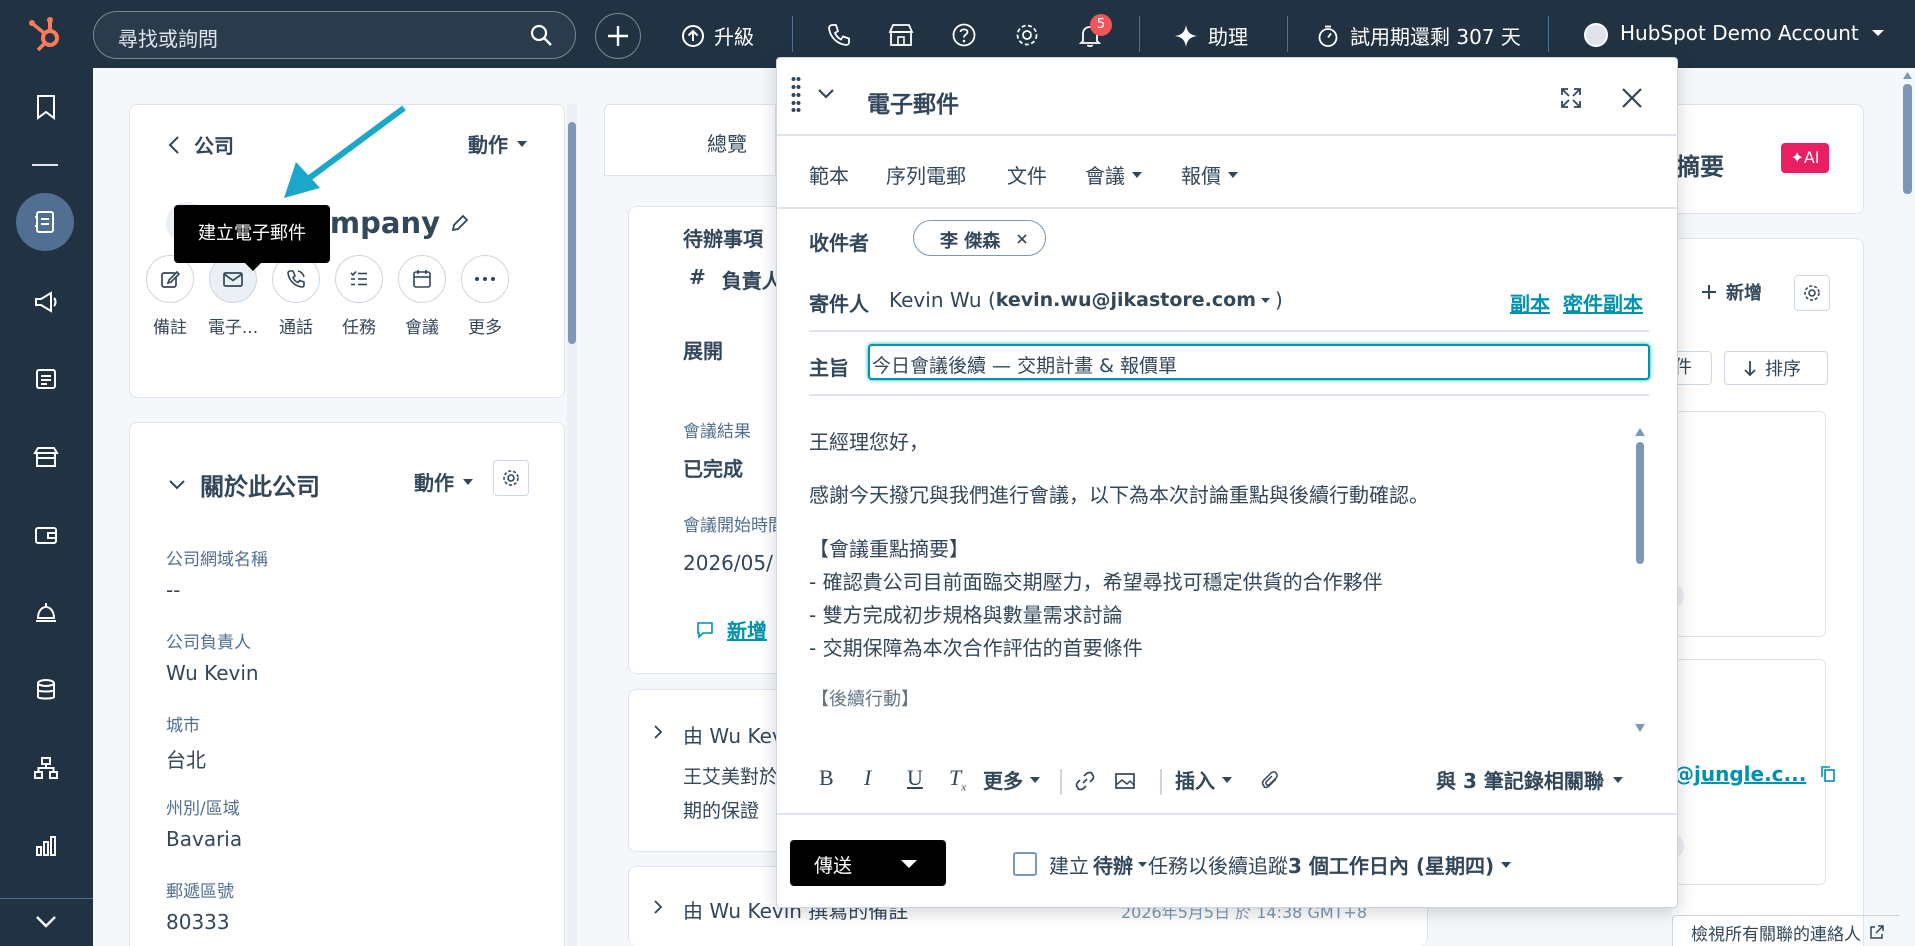 The height and width of the screenshot is (946, 1915). I want to click on sort-button: 排序, so click(1776, 368).